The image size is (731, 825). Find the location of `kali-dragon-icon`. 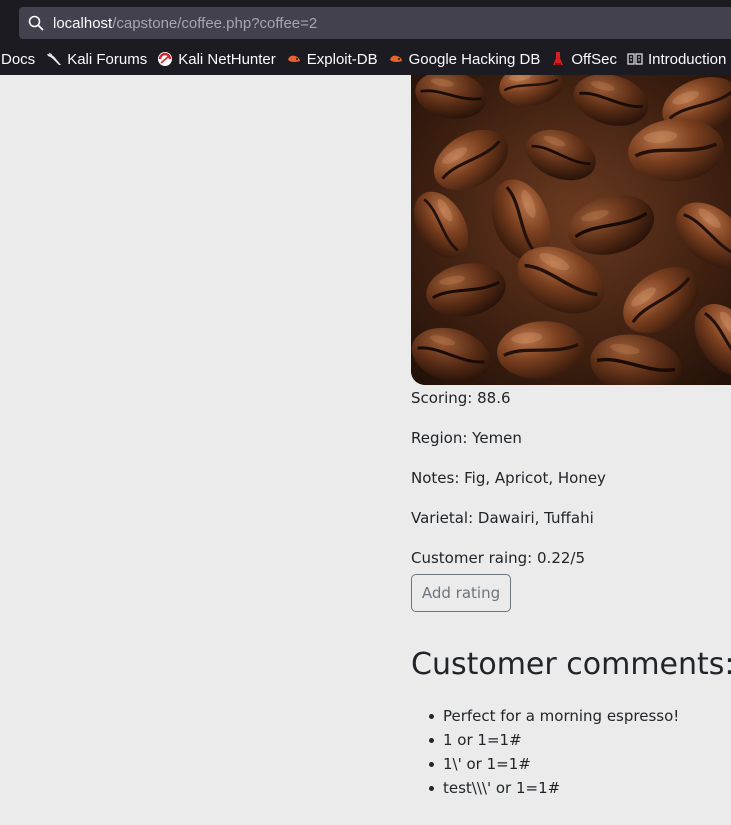

kali-dragon-icon is located at coordinates (54, 59).